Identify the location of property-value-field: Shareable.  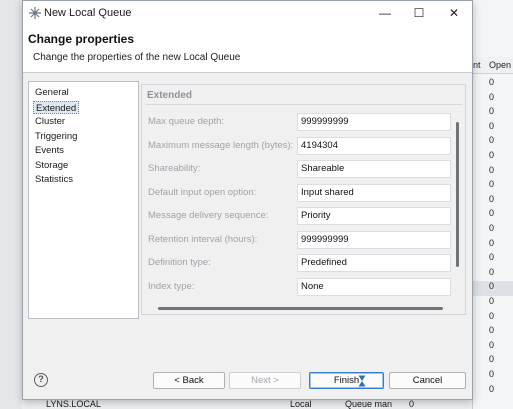
(374, 169).